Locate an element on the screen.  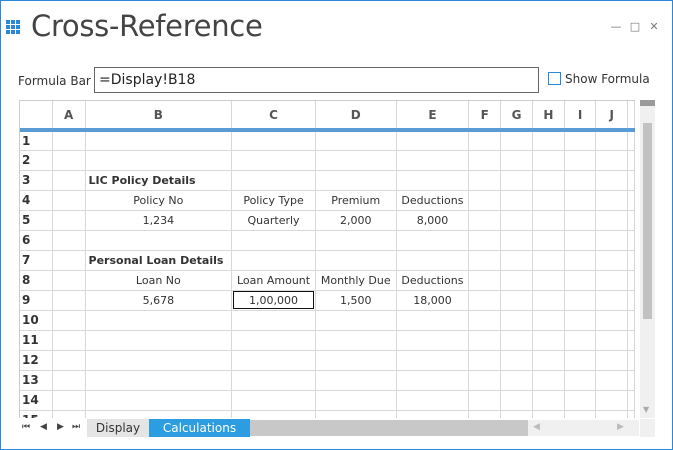
cell-c8: Loan Amount is located at coordinates (273, 280).